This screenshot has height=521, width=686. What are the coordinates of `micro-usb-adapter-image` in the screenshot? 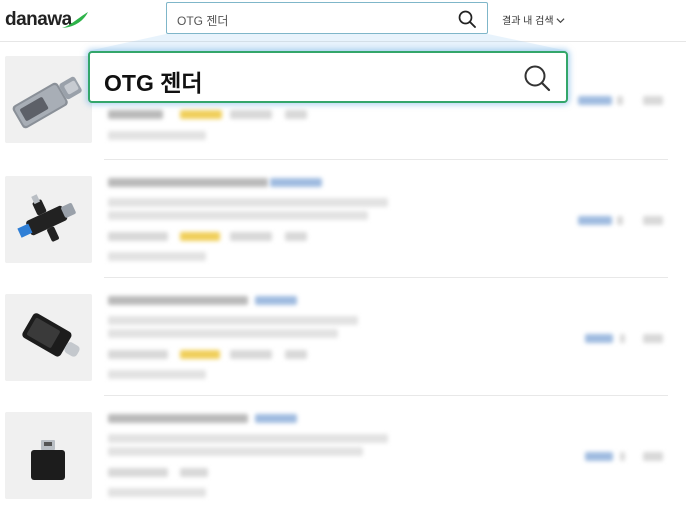 It's located at (48, 455).